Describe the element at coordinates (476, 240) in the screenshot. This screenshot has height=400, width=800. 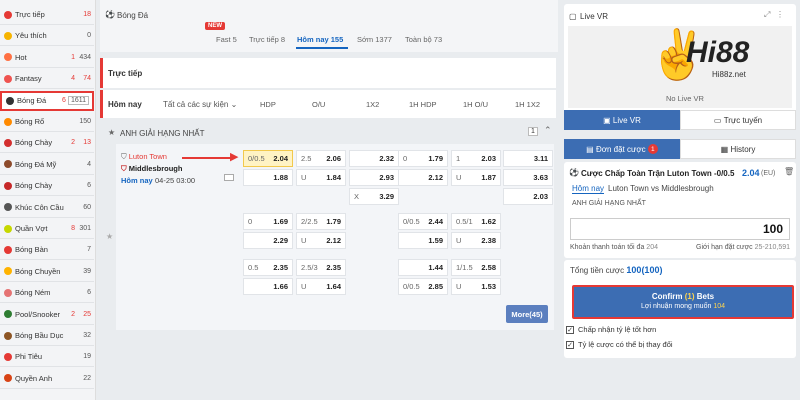
I see `odds-cell-h1ou: U 2.38` at that location.